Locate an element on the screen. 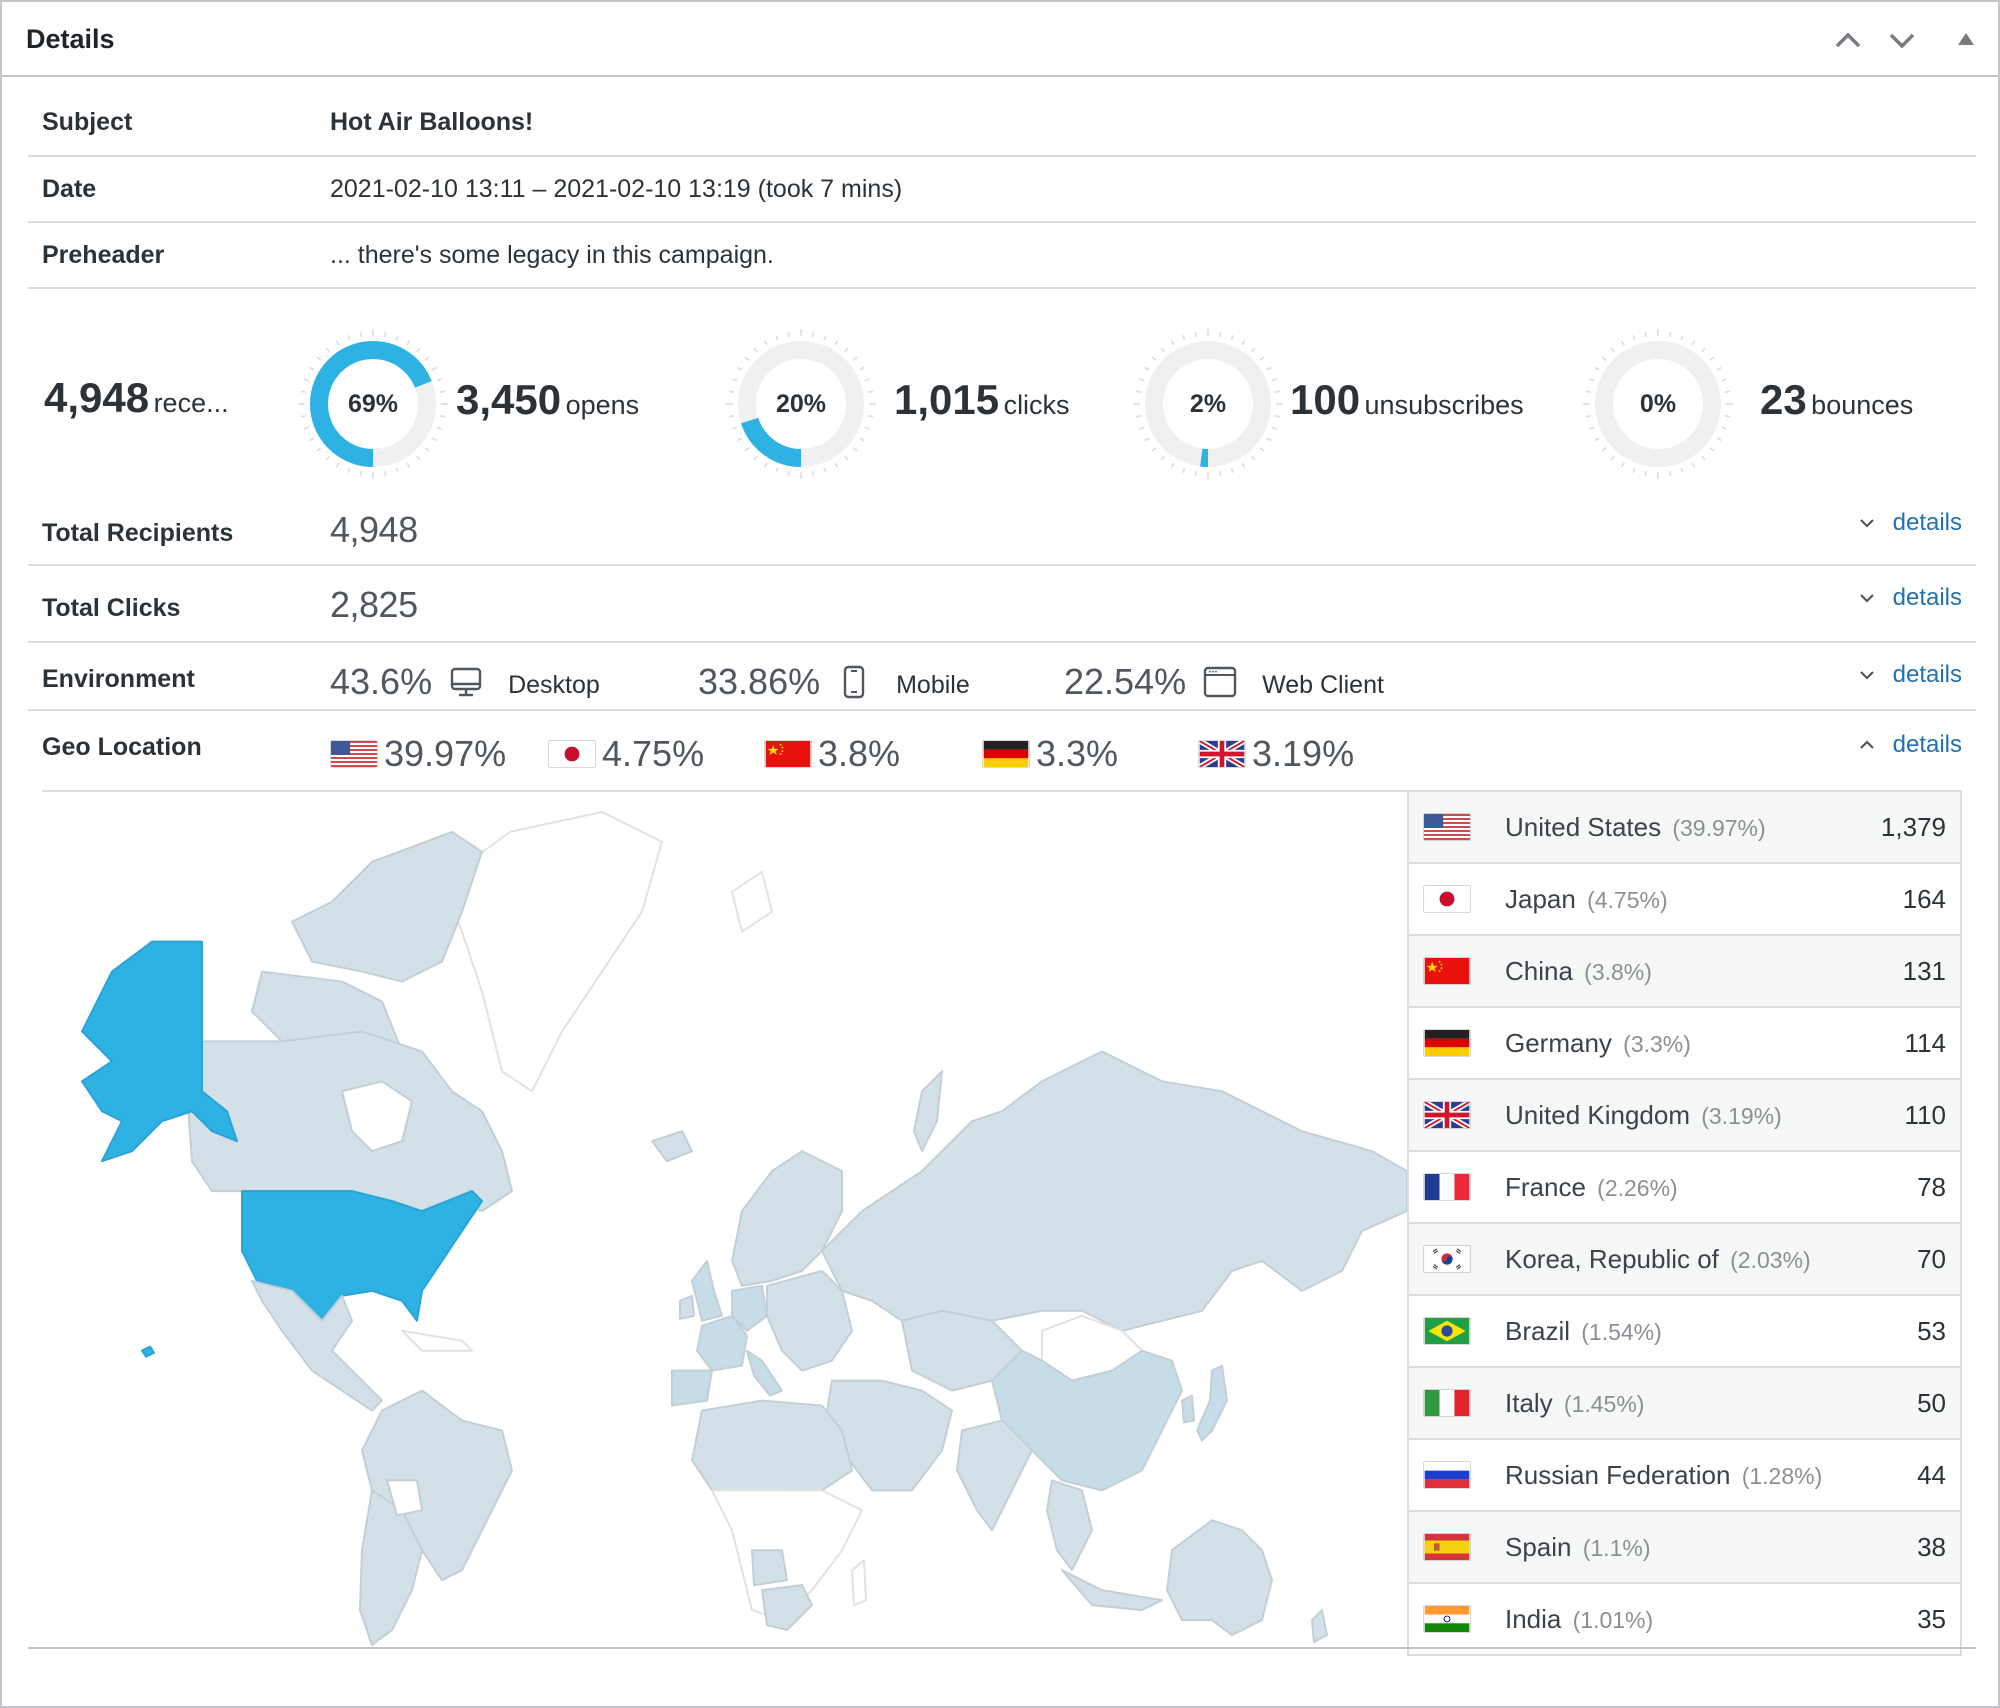  flag-br-icon is located at coordinates (1447, 1331).